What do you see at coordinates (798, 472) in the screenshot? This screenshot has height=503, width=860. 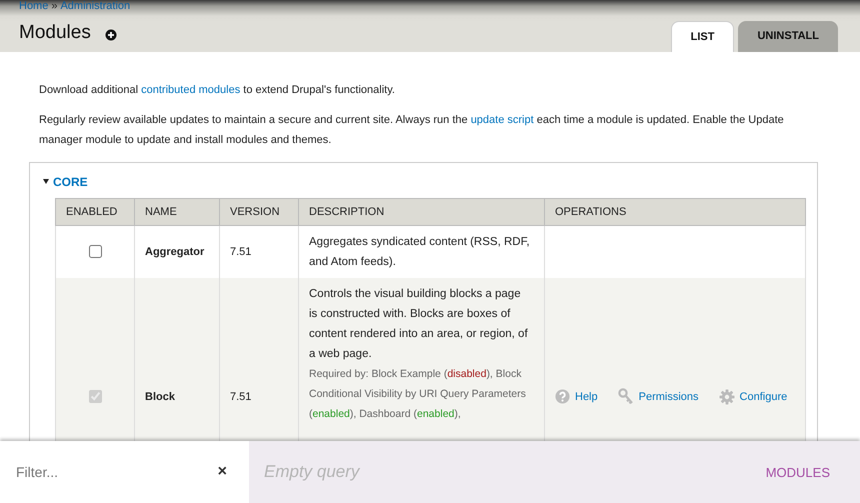 I see `scope-label: MODULES` at bounding box center [798, 472].